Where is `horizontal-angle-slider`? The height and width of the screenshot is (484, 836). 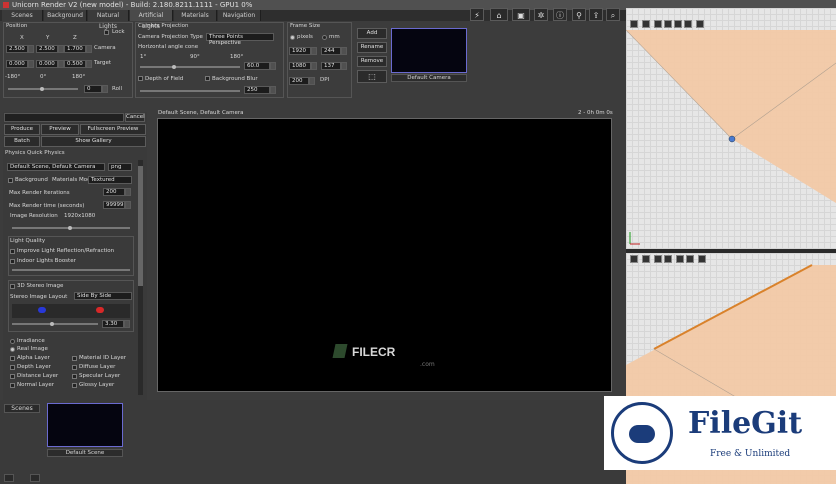 horizontal-angle-slider is located at coordinates (190, 67).